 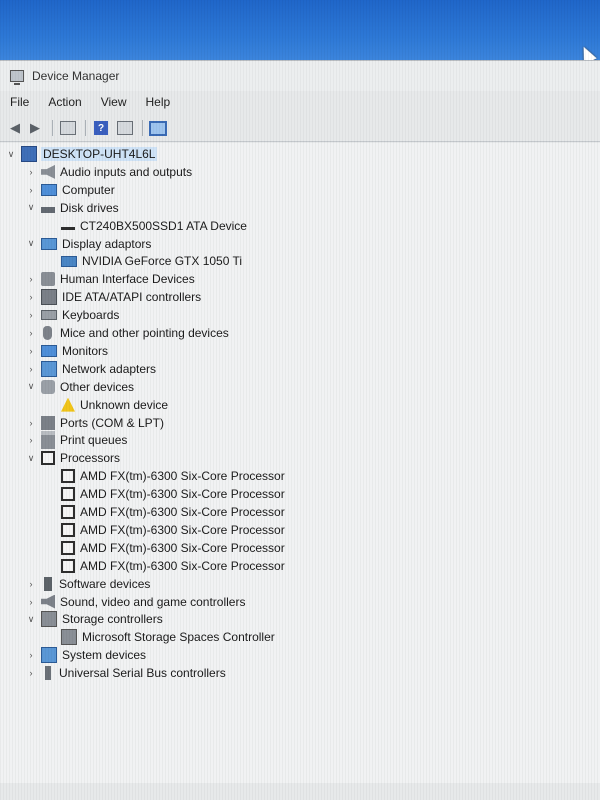 What do you see at coordinates (158, 102) in the screenshot?
I see `menu-help: Help` at bounding box center [158, 102].